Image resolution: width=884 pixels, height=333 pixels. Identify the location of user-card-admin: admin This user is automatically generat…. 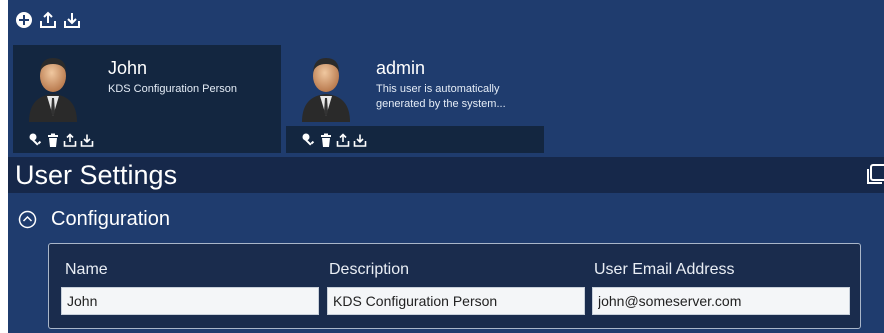
(415, 99).